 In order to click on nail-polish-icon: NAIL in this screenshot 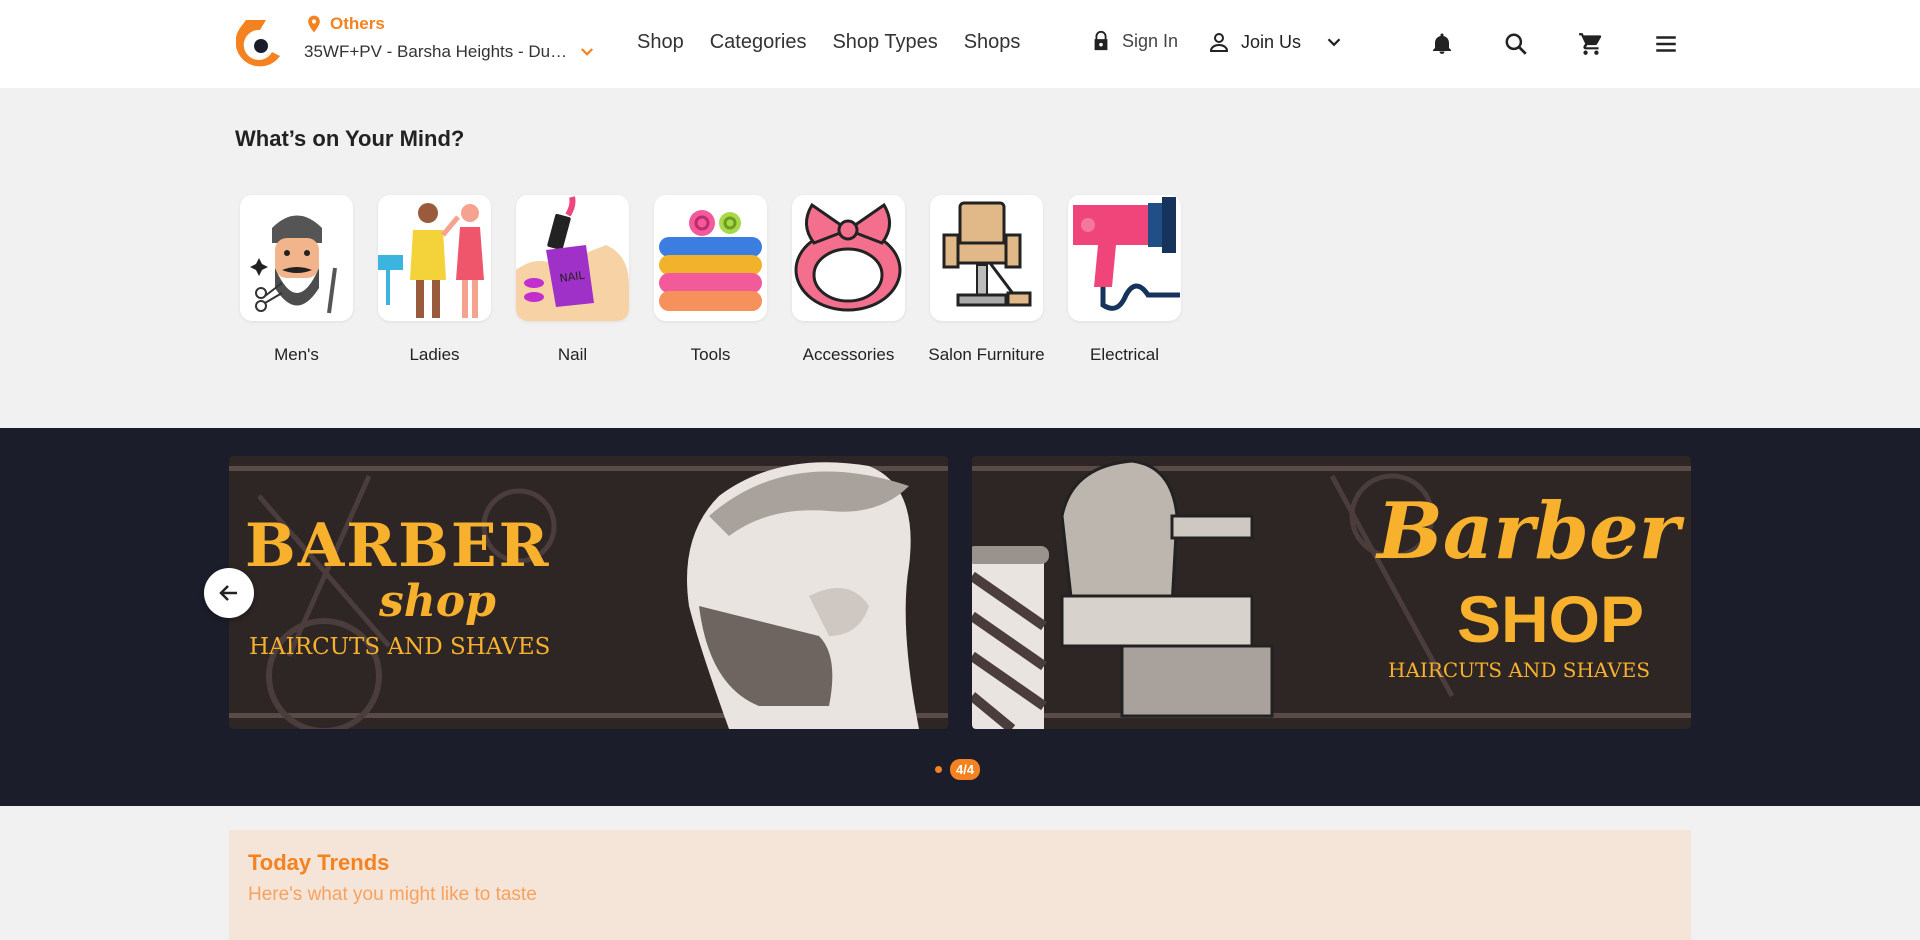, I will do `click(572, 258)`.